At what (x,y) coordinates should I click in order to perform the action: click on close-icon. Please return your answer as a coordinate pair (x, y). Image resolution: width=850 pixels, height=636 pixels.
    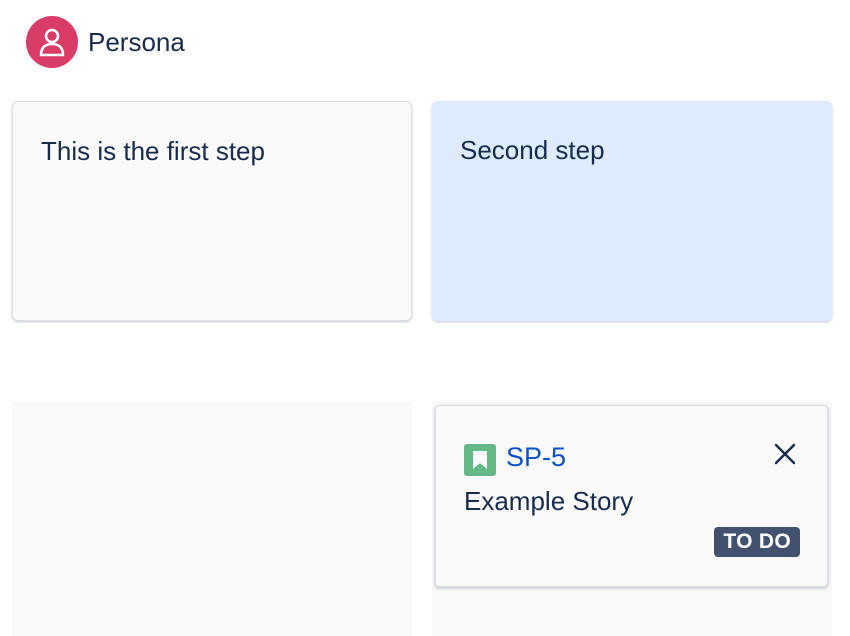
    Looking at the image, I should click on (785, 454).